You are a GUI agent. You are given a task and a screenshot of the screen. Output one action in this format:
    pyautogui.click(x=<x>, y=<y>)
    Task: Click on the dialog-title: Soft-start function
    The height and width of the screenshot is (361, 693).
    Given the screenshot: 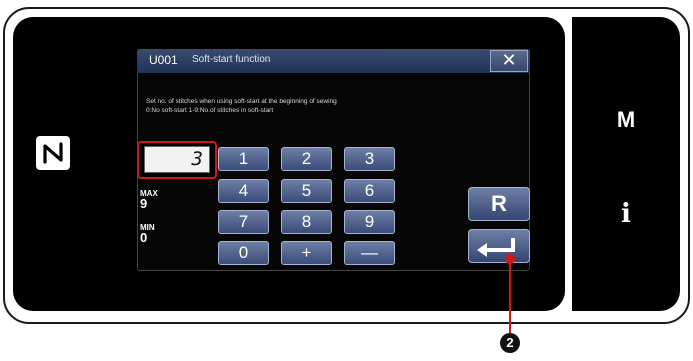 What is the action you would take?
    pyautogui.click(x=231, y=59)
    